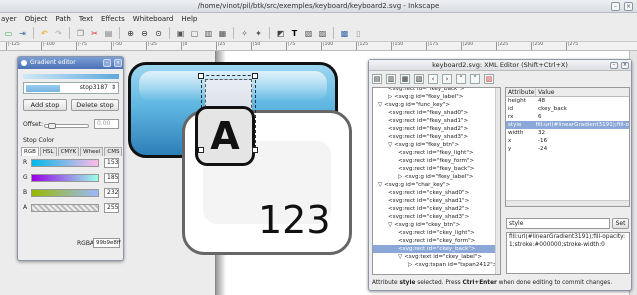 The width and height of the screenshot is (637, 295). What do you see at coordinates (475, 79) in the screenshot?
I see `lower-node-icon: ˅` at bounding box center [475, 79].